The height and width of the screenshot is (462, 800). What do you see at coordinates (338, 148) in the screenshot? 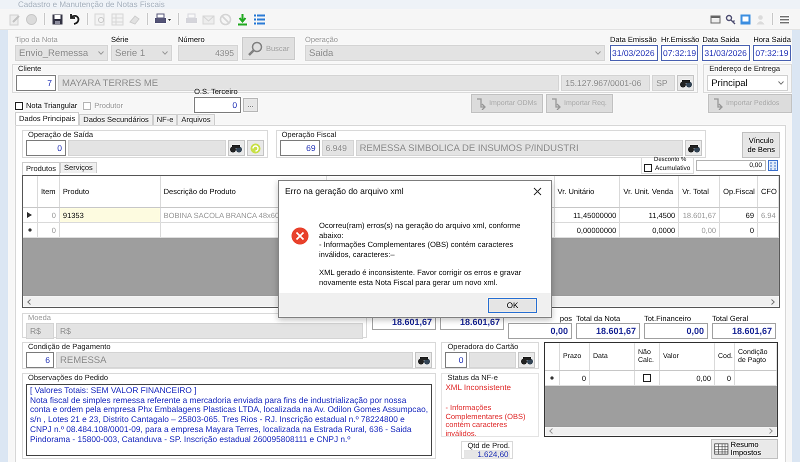
I see `cfop-field: 6.949` at bounding box center [338, 148].